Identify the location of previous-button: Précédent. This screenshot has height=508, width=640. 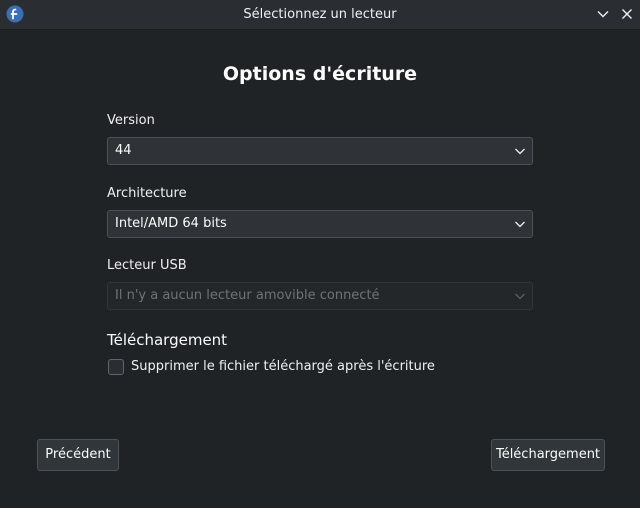
(78, 455).